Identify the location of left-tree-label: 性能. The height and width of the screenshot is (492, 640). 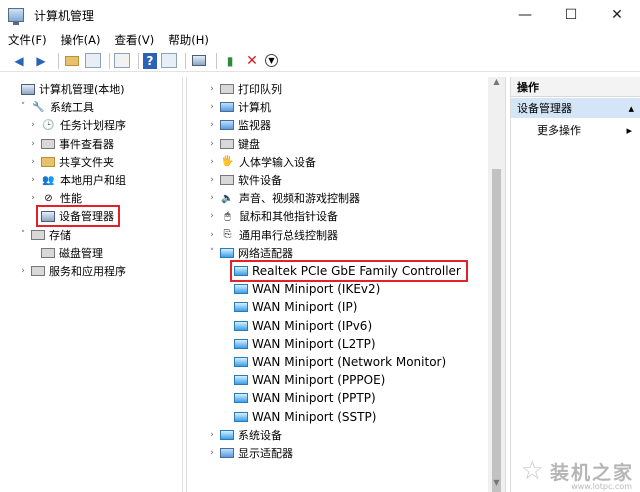
(71, 199).